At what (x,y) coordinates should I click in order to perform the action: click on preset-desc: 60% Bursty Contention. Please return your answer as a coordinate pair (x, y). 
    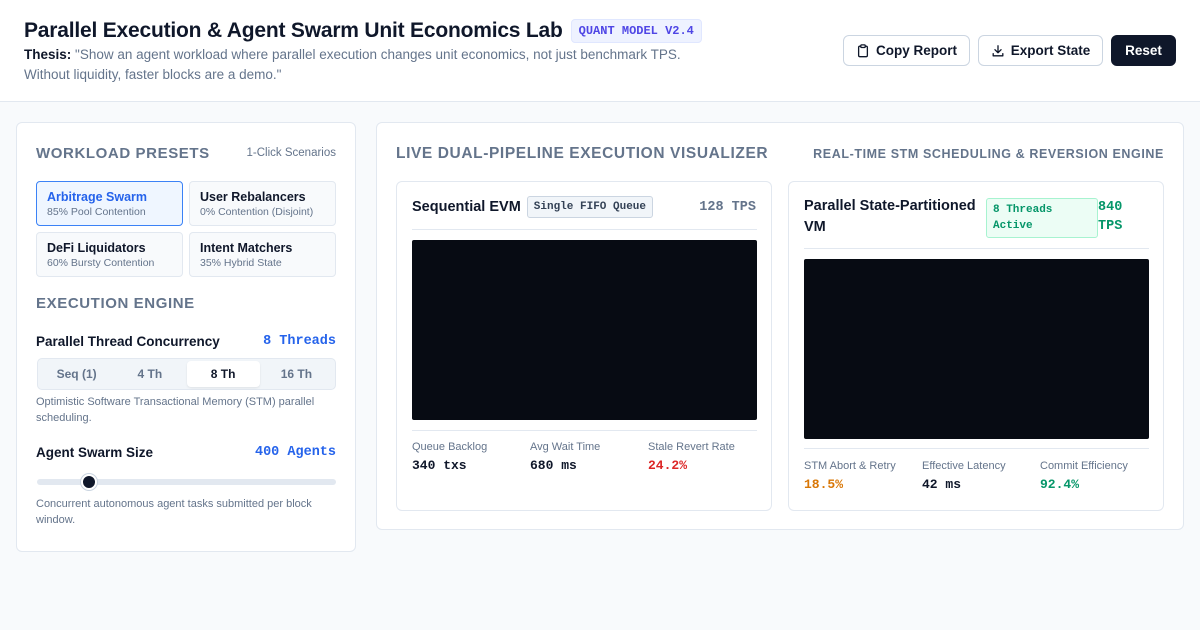
    Looking at the image, I should click on (101, 263).